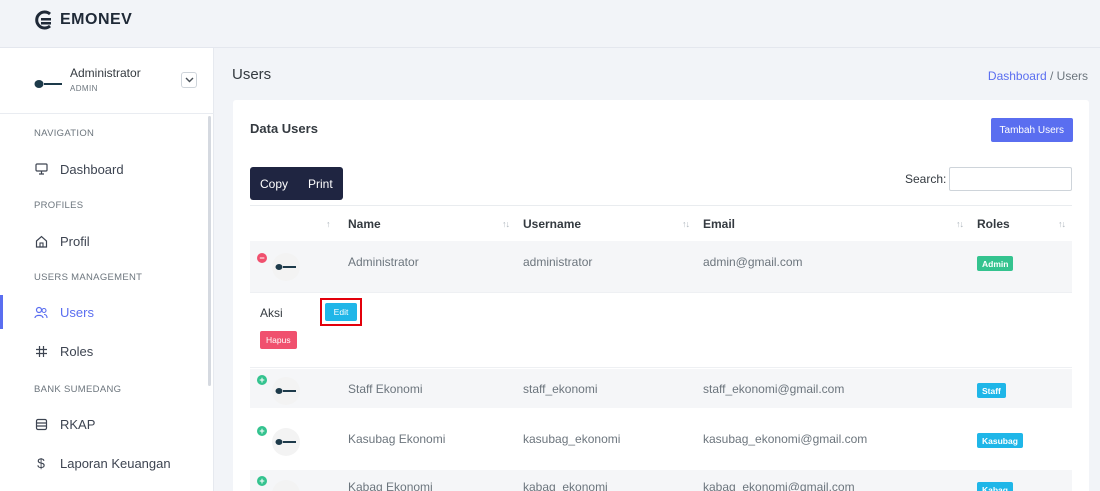  I want to click on monitor-icon, so click(41, 169).